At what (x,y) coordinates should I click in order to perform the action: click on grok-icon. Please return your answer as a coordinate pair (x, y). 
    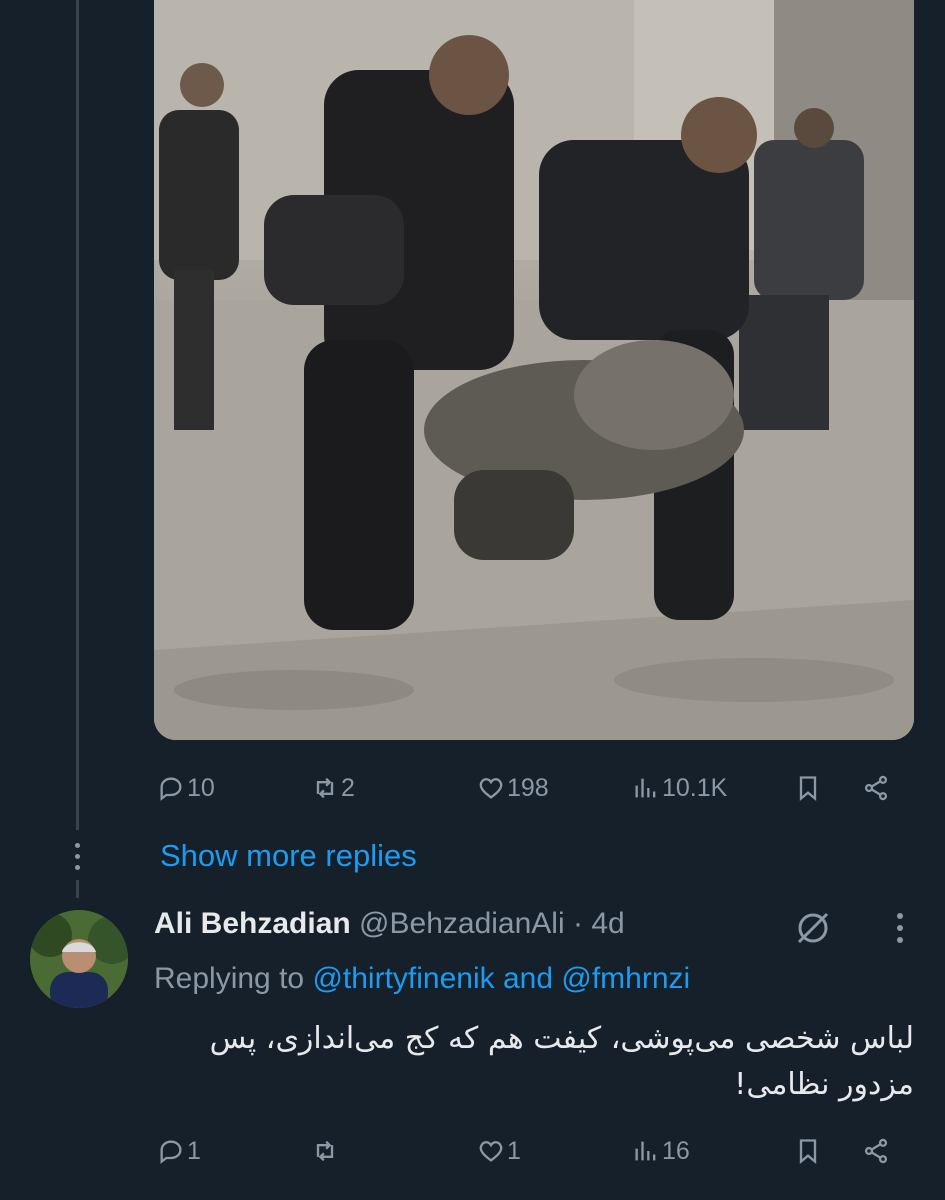
    Looking at the image, I should click on (813, 928).